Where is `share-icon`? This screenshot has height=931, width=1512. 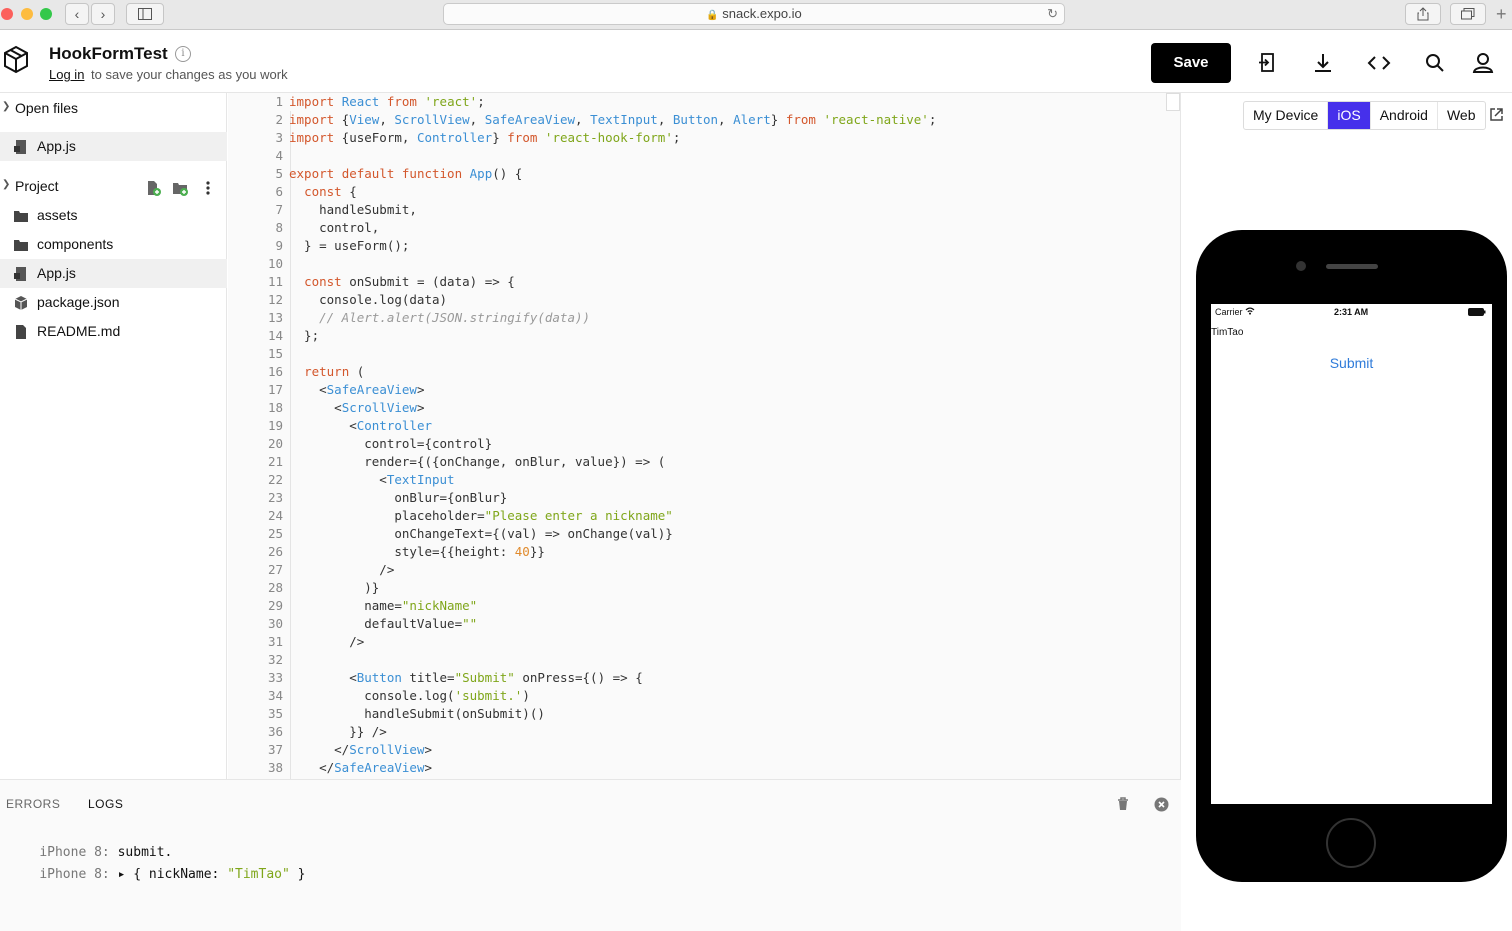
share-icon is located at coordinates (1423, 14).